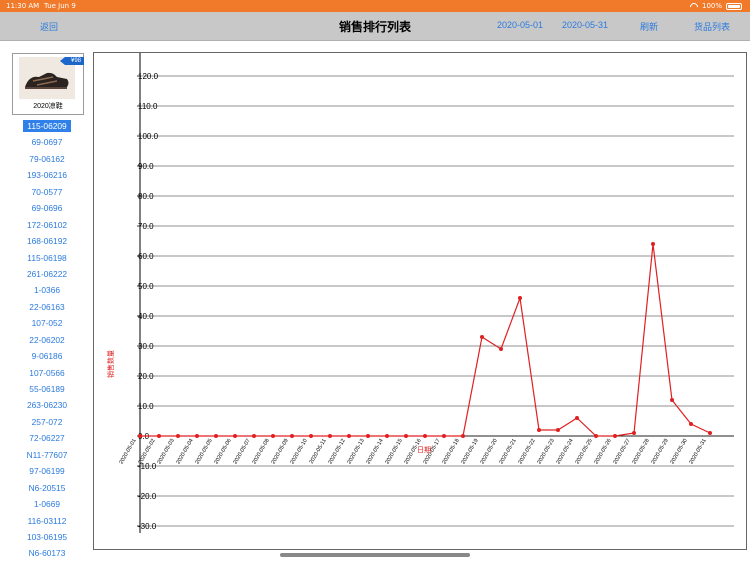 The width and height of the screenshot is (750, 562). I want to click on list-item-label: 55-06189, so click(47, 389).